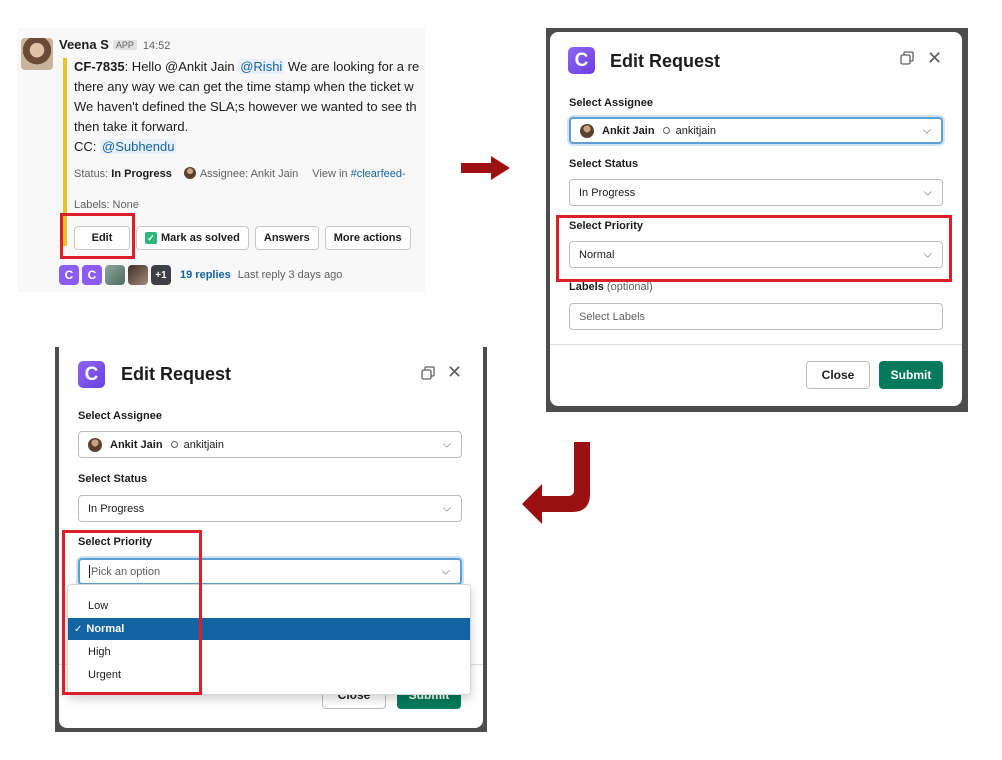 The image size is (1002, 760). Describe the element at coordinates (99, 66) in the screenshot. I see `ticket-id: CF-7835` at that location.